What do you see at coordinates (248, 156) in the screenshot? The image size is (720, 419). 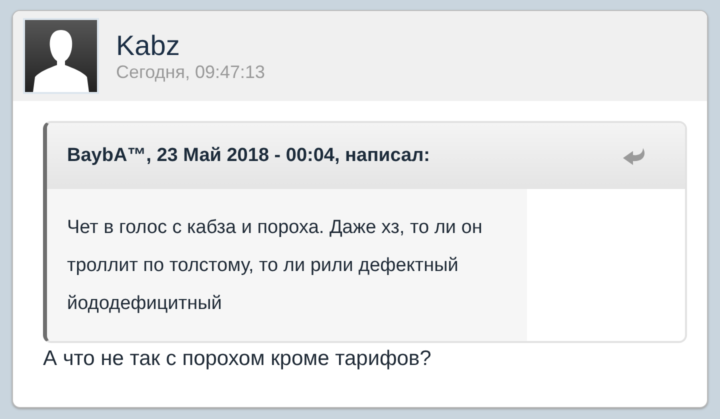 I see `quote-citation: BaybA™, 23 Май 2018 - 00:04, написал:` at bounding box center [248, 156].